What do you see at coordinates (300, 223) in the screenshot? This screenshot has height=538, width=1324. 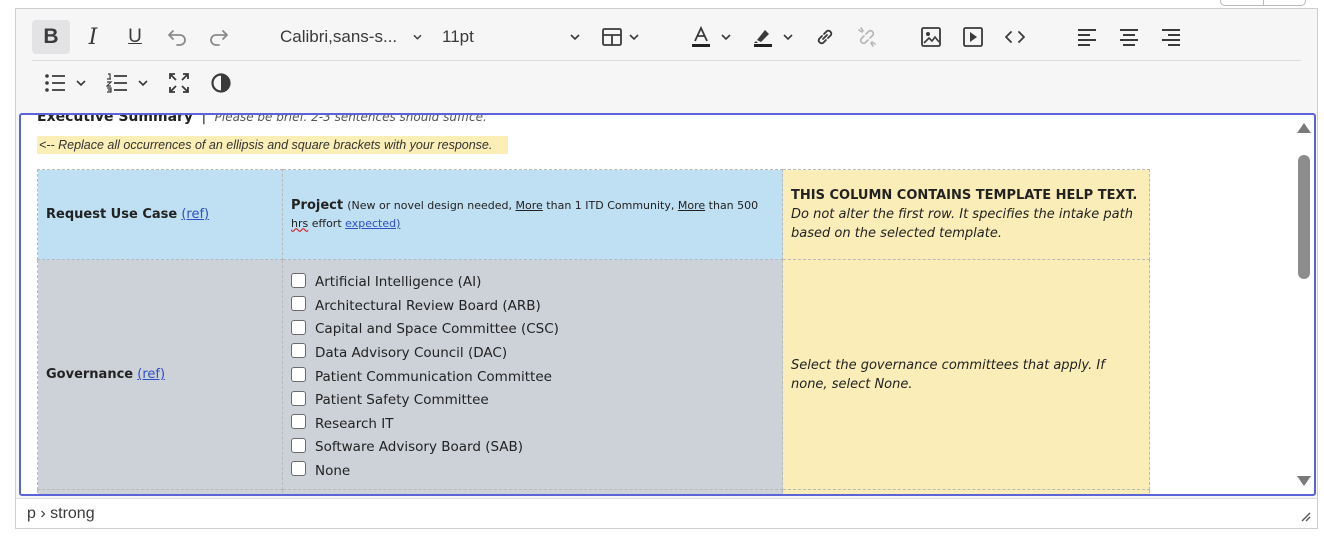 I see `misspelled-word: hrs` at bounding box center [300, 223].